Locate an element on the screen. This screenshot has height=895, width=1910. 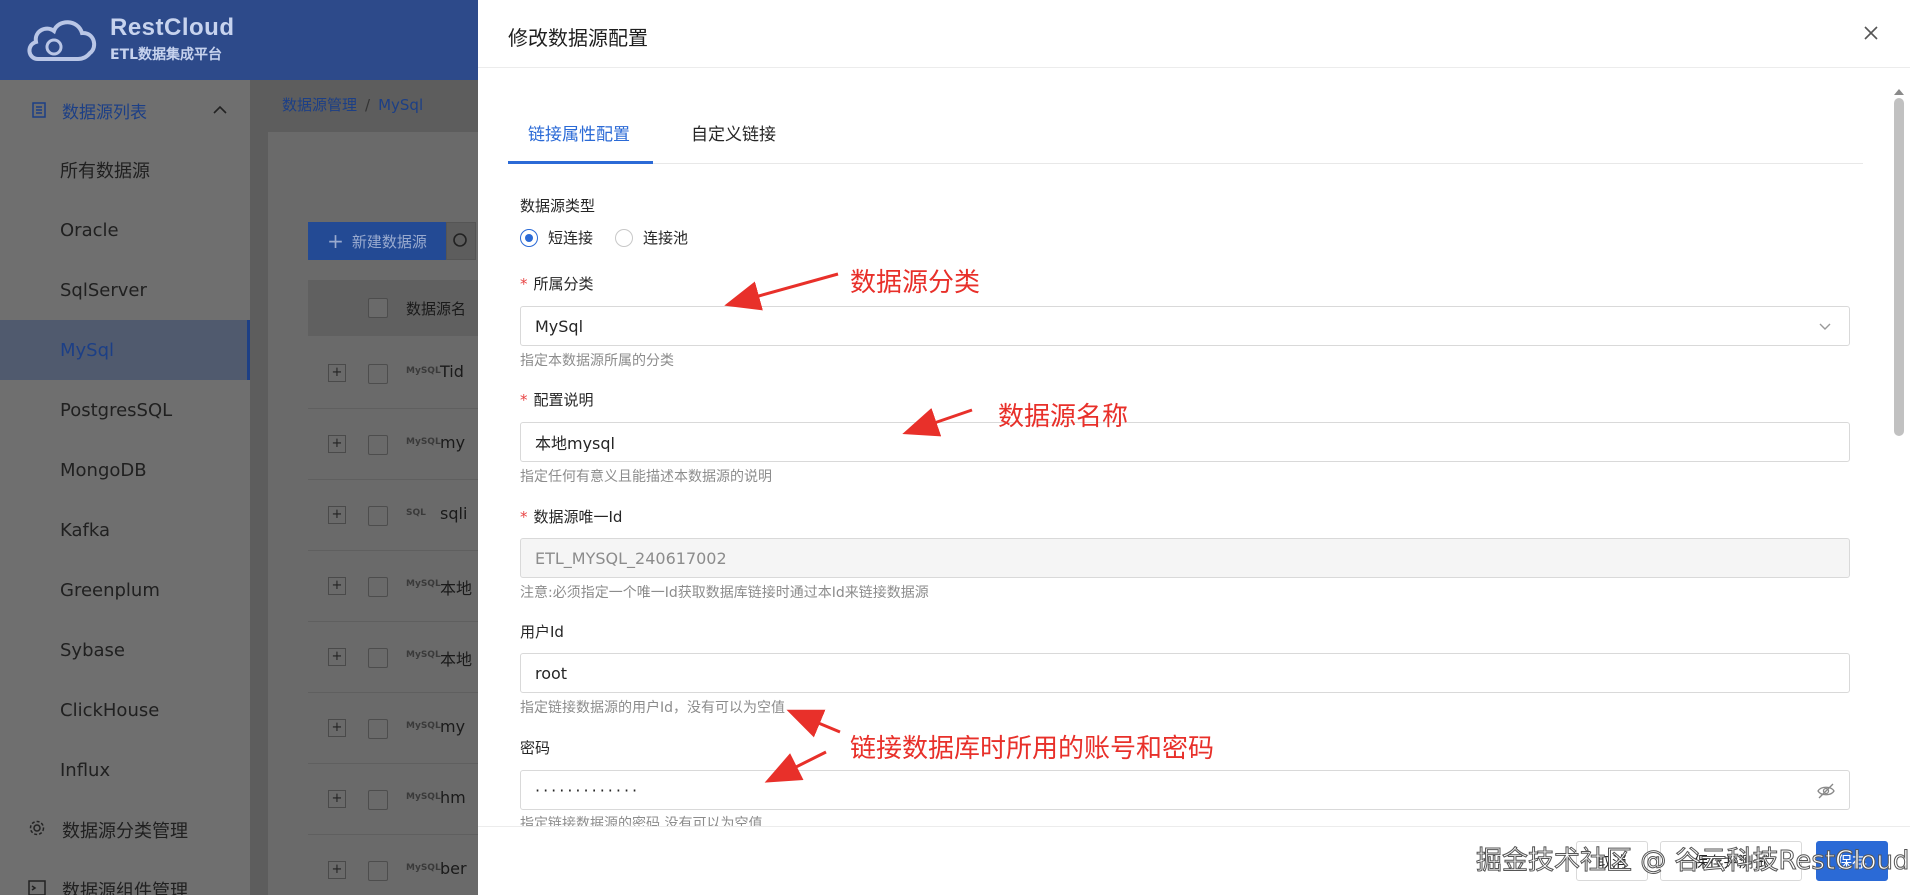
sidebar-item-label: MongoDB is located at coordinates (103, 470).